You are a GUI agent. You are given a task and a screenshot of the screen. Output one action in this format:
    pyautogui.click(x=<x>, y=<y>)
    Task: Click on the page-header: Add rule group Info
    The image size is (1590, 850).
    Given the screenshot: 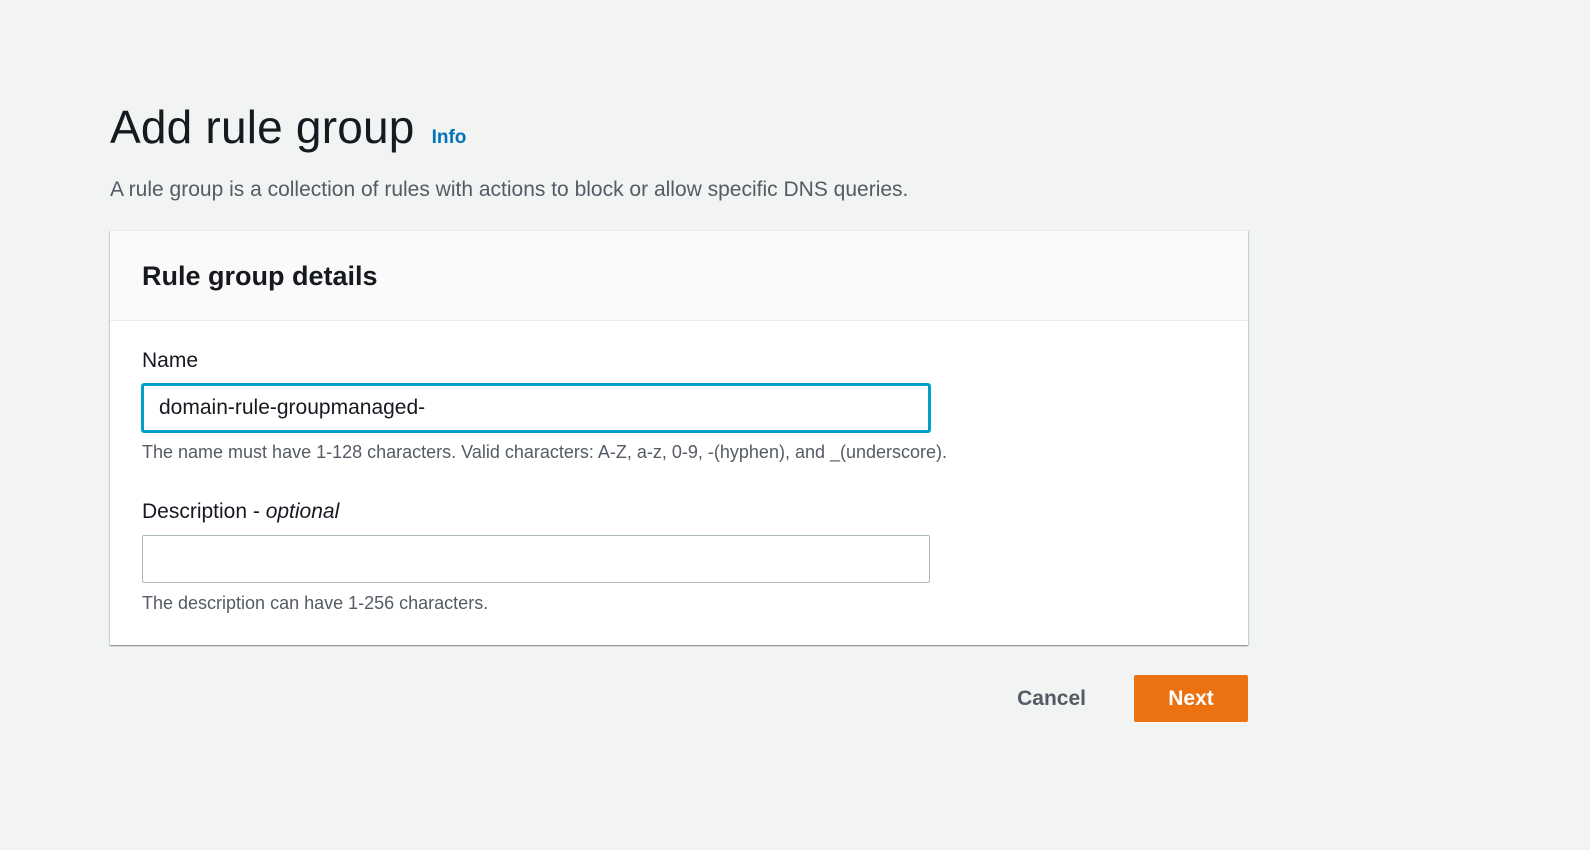 What is the action you would take?
    pyautogui.click(x=679, y=127)
    